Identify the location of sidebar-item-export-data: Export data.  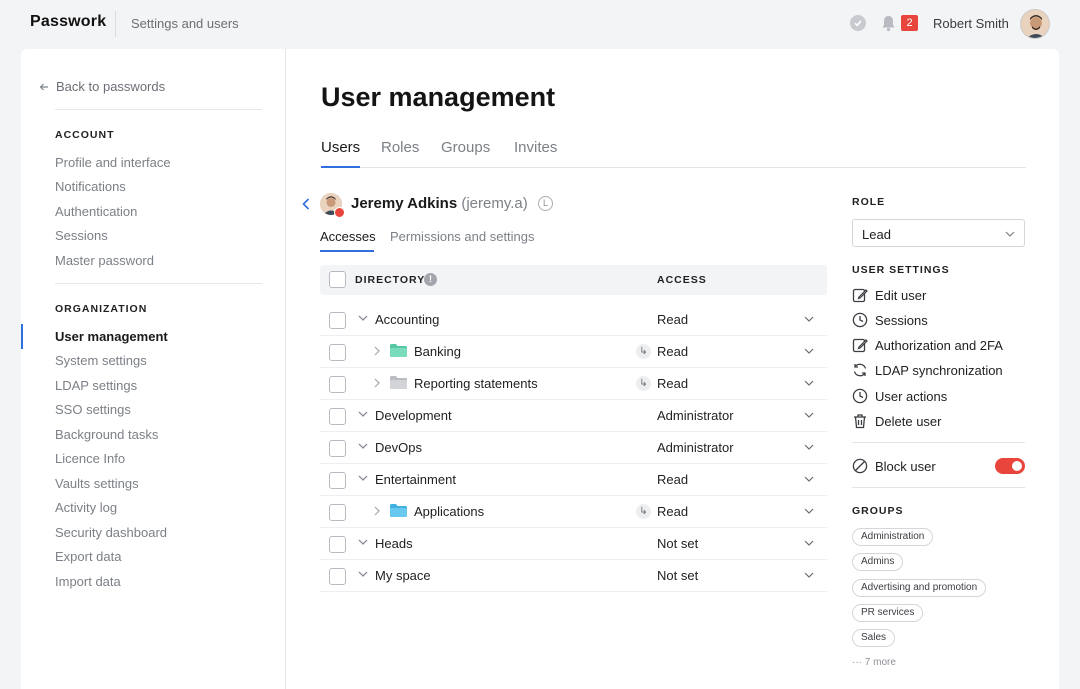
(88, 556).